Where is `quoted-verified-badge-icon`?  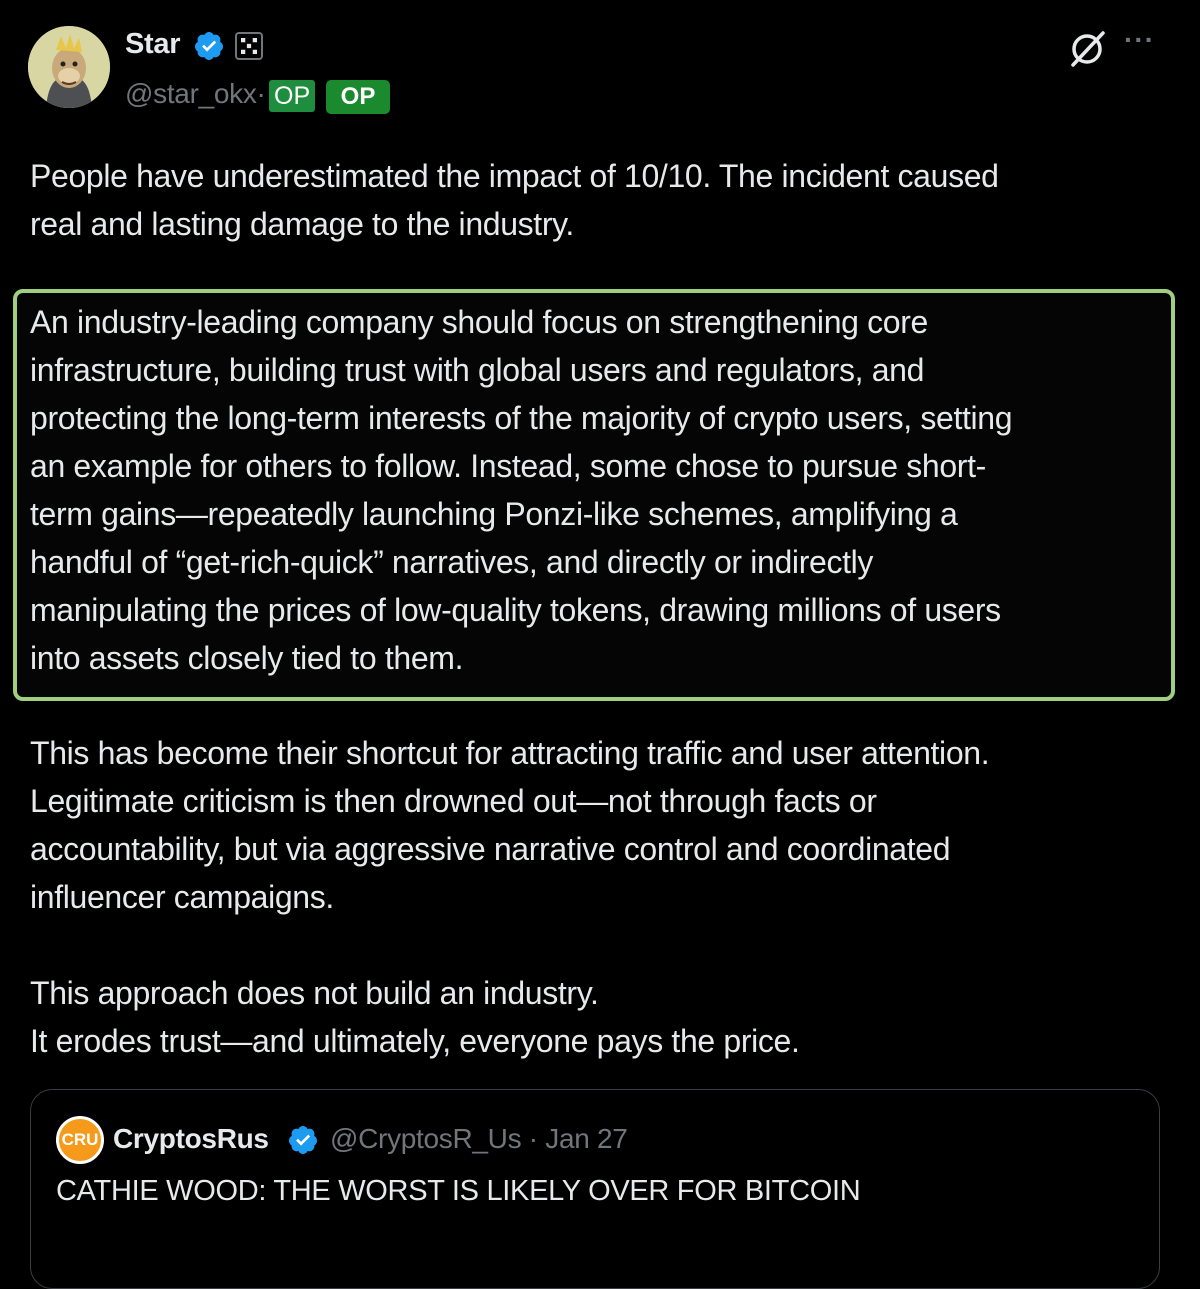 quoted-verified-badge-icon is located at coordinates (302, 1140).